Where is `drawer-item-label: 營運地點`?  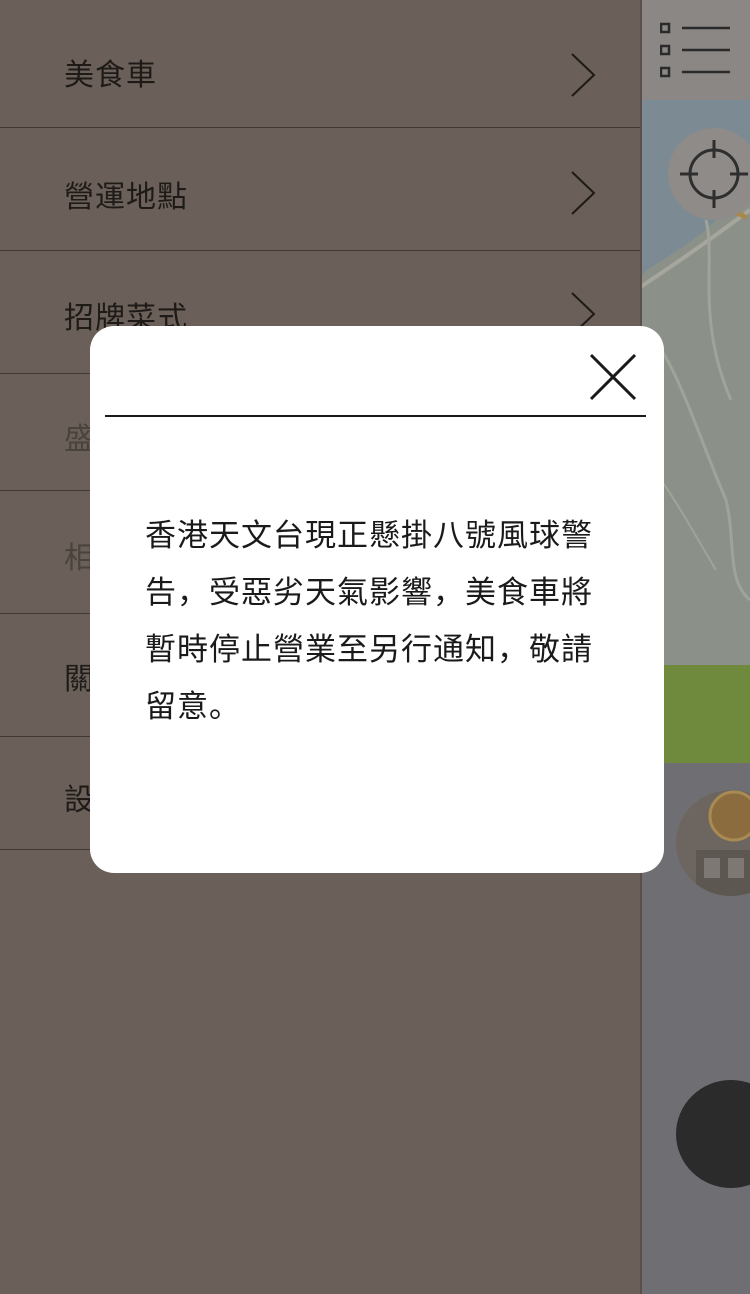 drawer-item-label: 營運地點 is located at coordinates (126, 197).